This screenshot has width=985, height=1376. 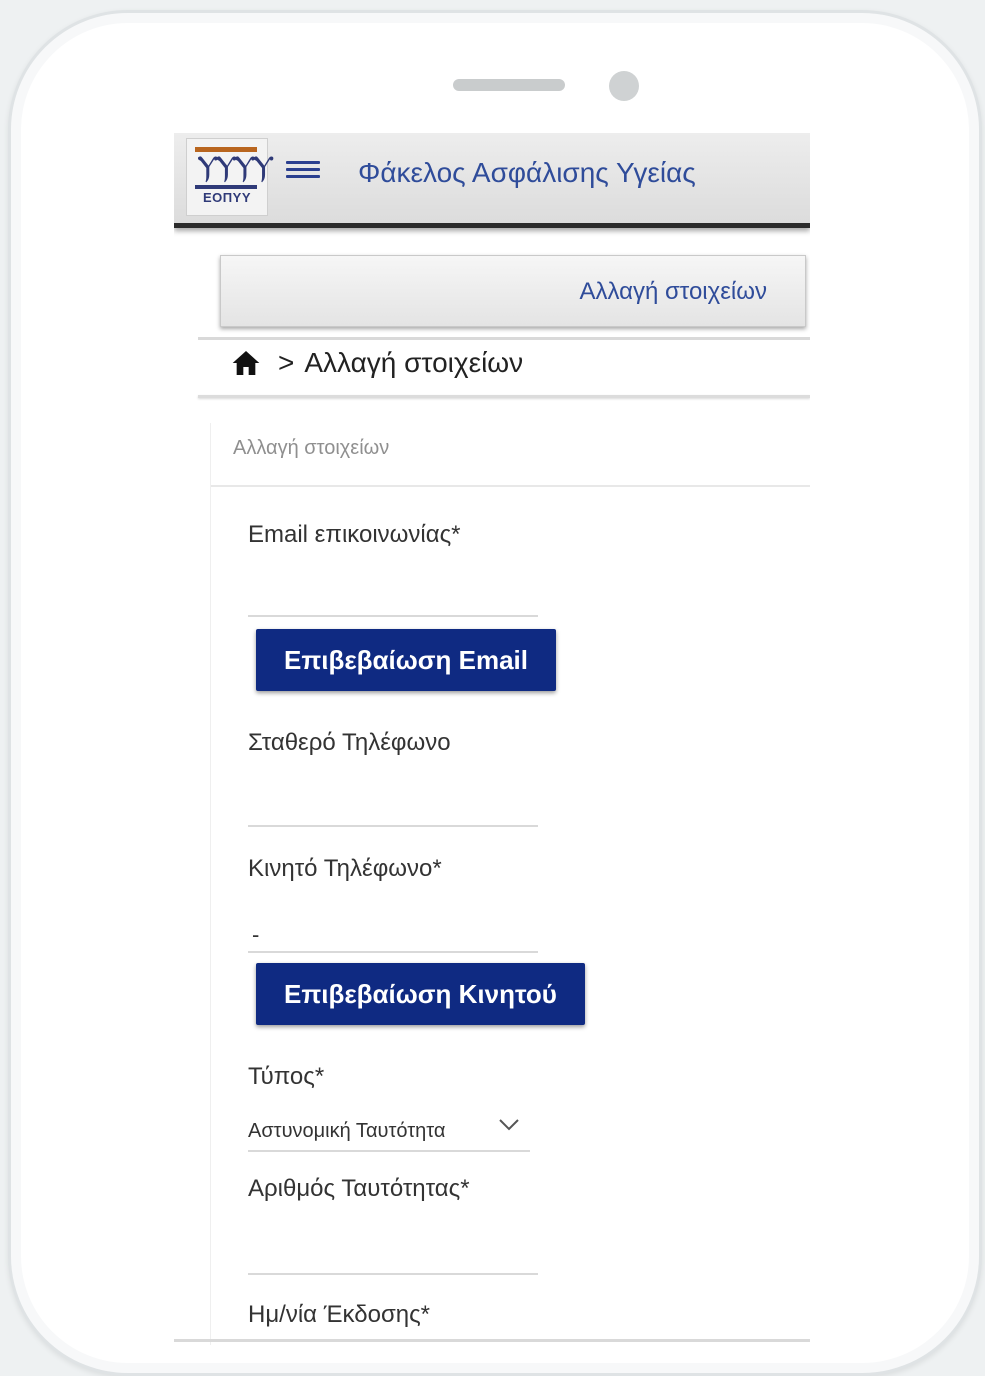 What do you see at coordinates (345, 868) in the screenshot?
I see `mobile-label: Κινητό Τηλέφωνο*` at bounding box center [345, 868].